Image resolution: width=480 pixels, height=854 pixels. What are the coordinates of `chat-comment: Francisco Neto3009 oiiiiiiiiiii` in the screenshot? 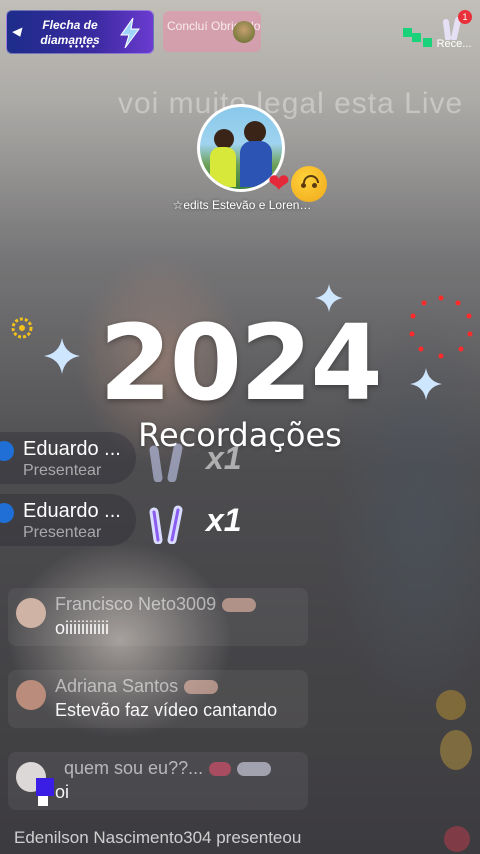 It's located at (158, 617).